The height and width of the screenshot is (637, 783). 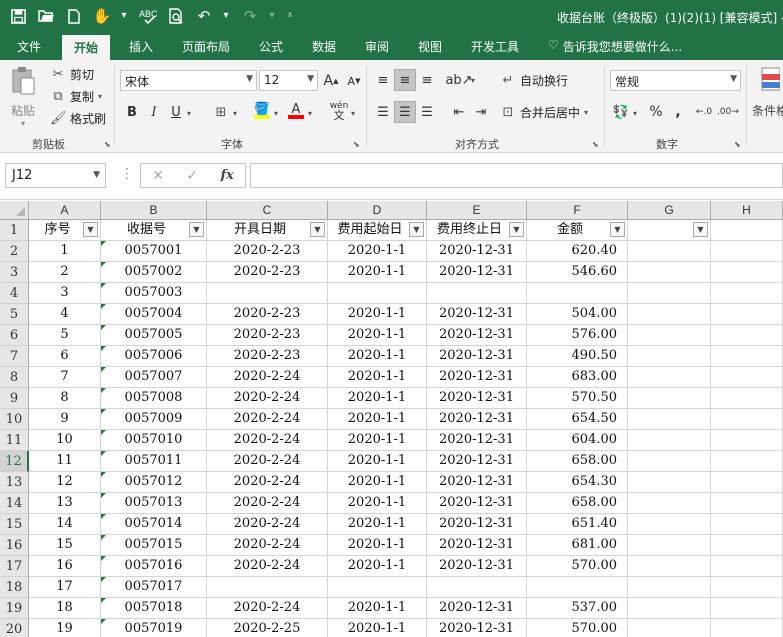 I want to click on table-cell: 0057007, so click(x=154, y=377).